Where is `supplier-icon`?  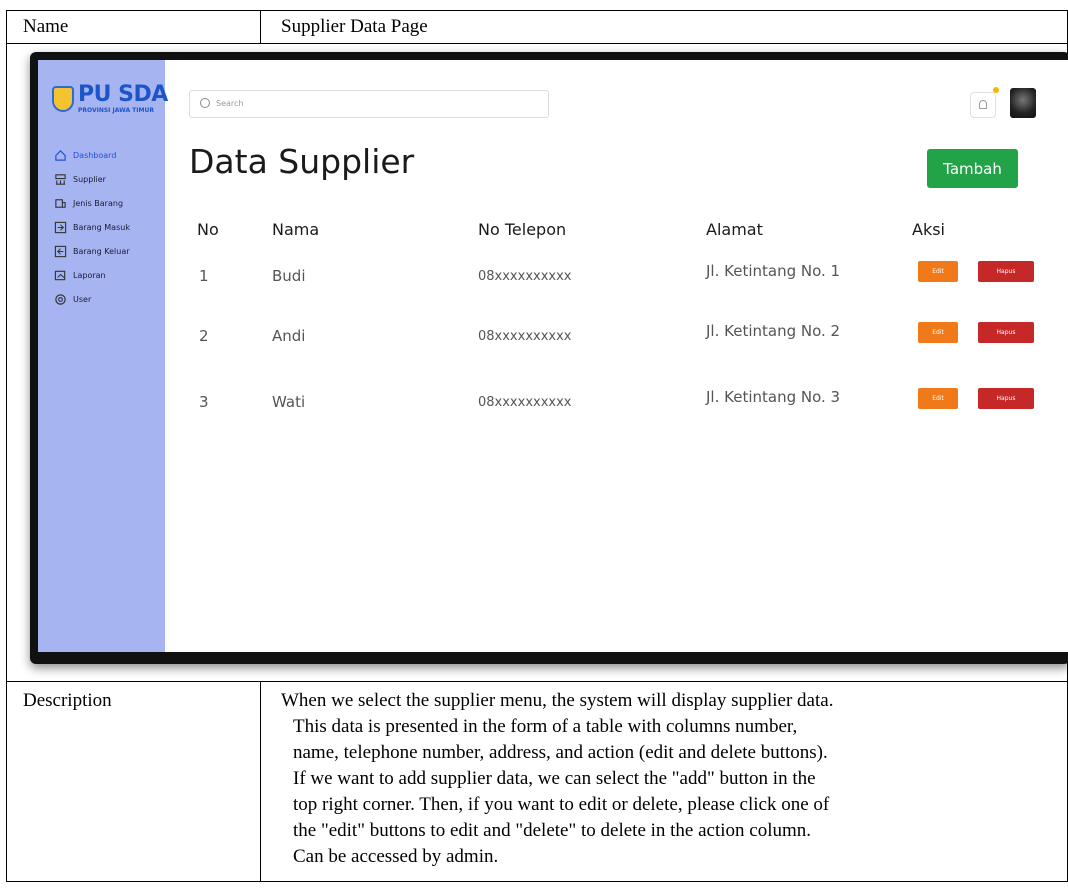
supplier-icon is located at coordinates (60, 179).